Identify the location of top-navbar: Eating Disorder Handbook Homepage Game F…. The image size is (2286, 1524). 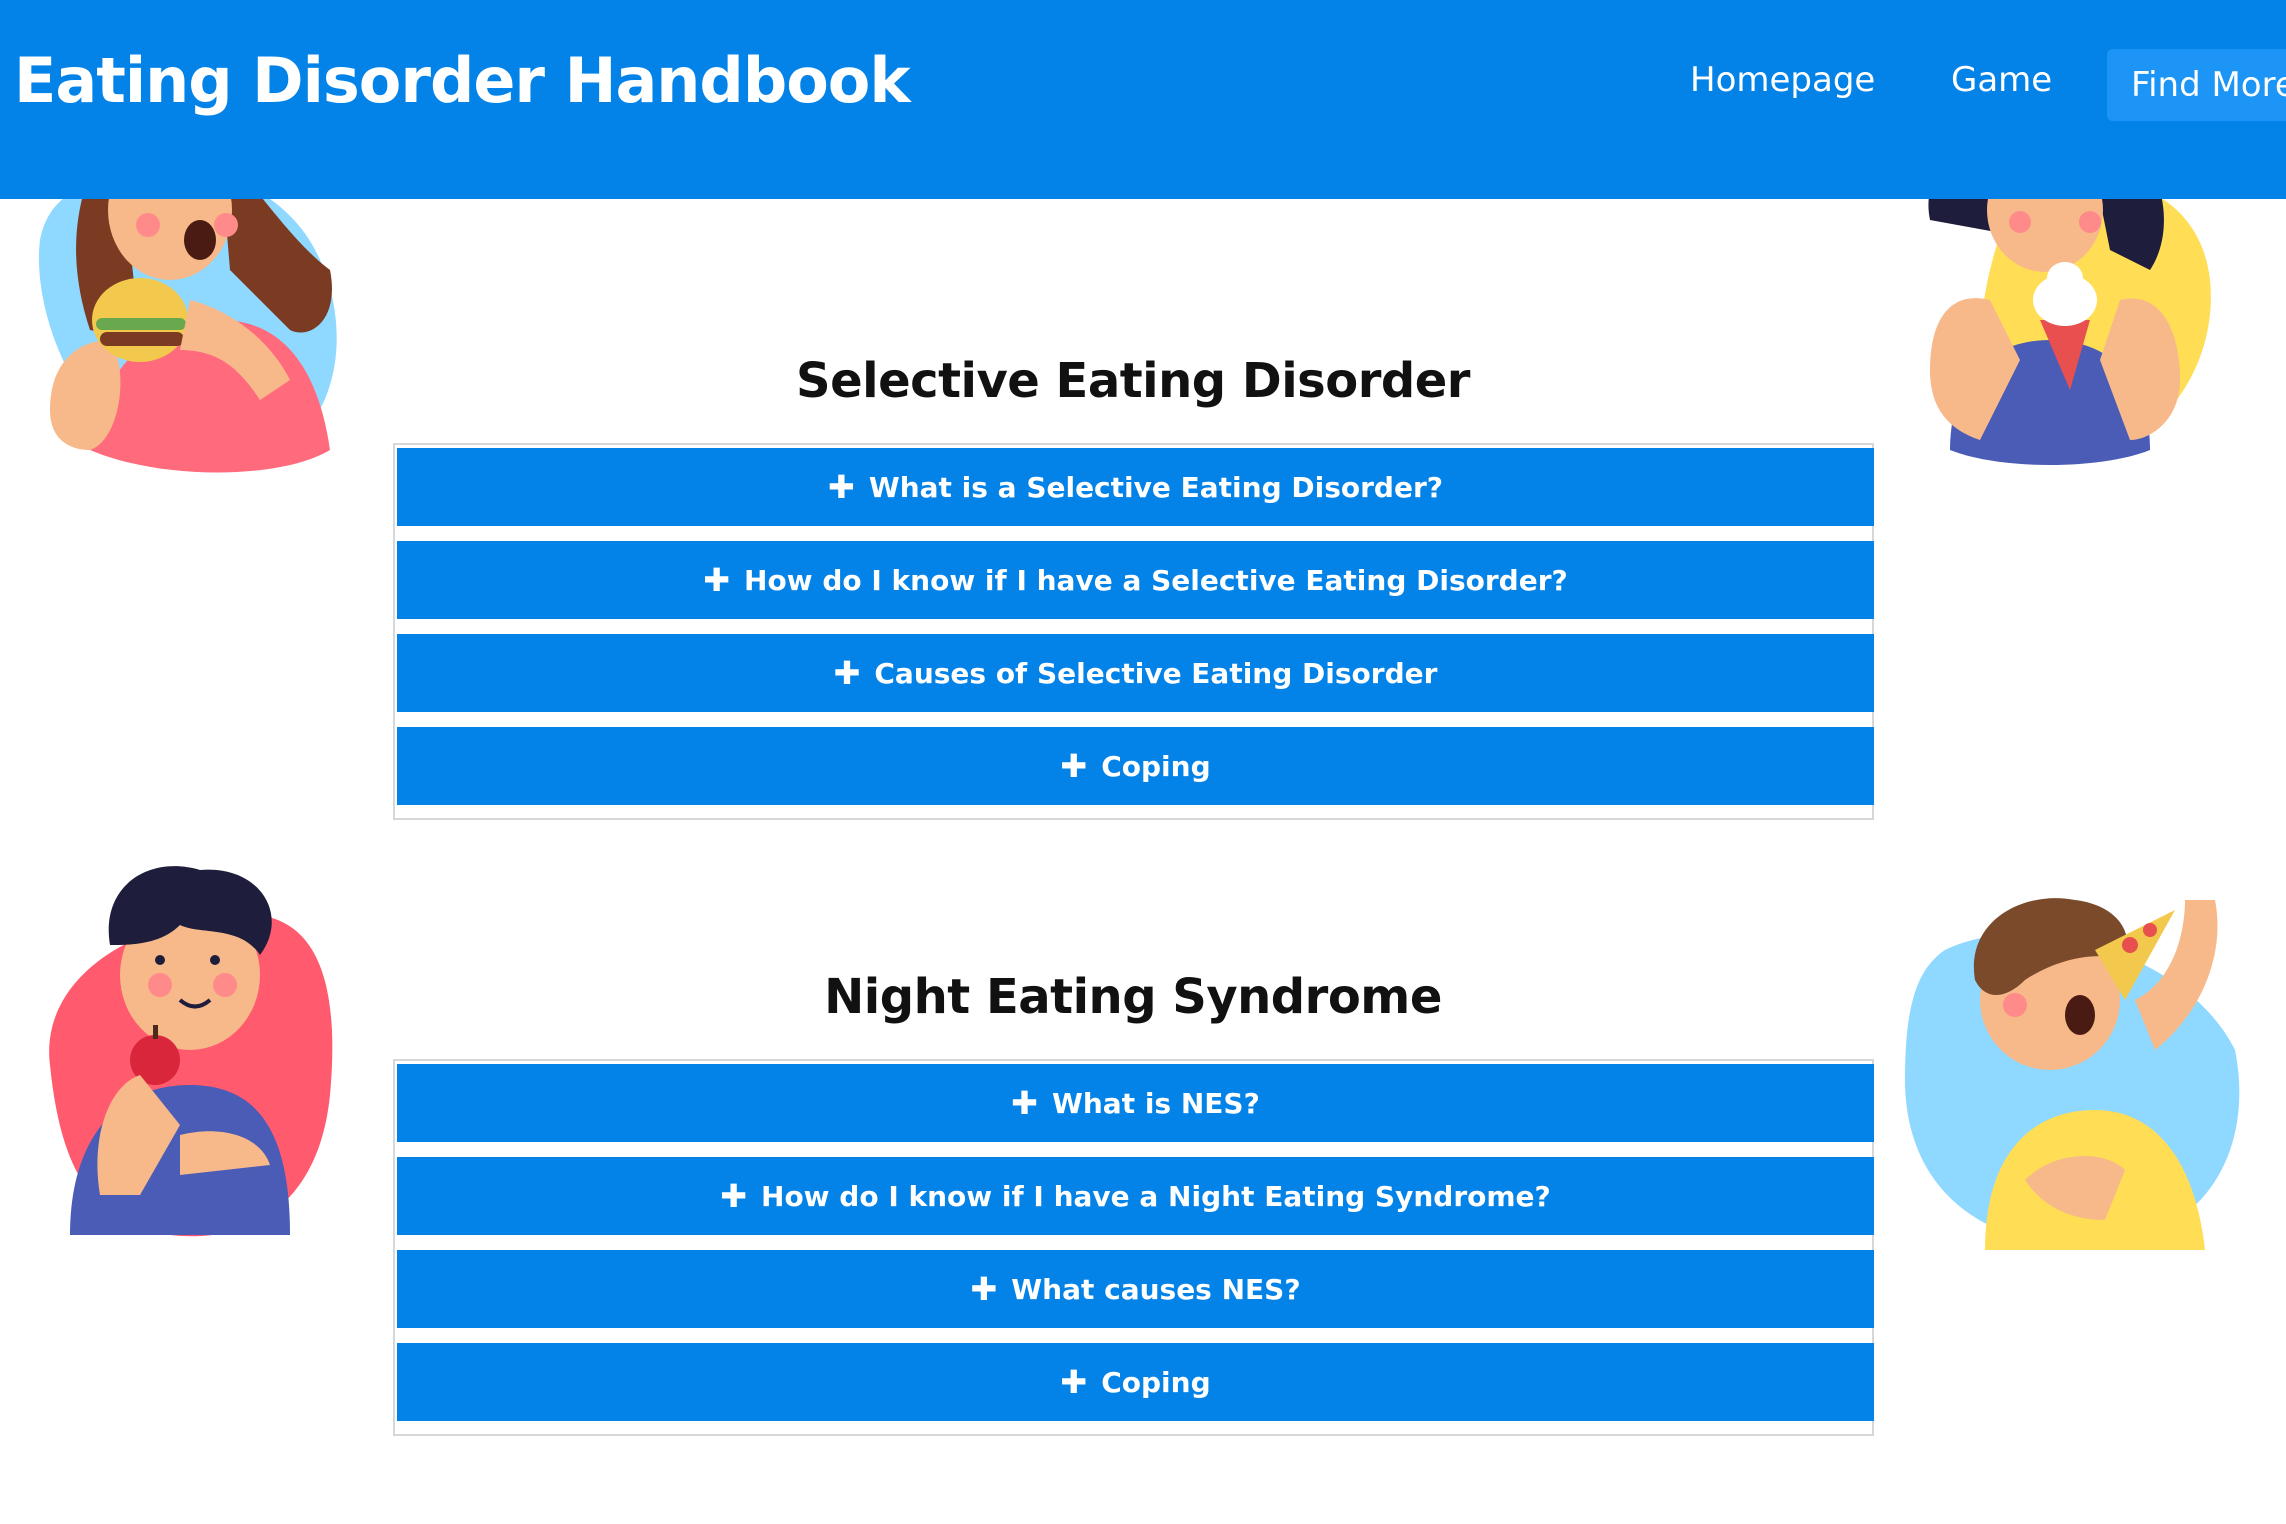
(1143, 99).